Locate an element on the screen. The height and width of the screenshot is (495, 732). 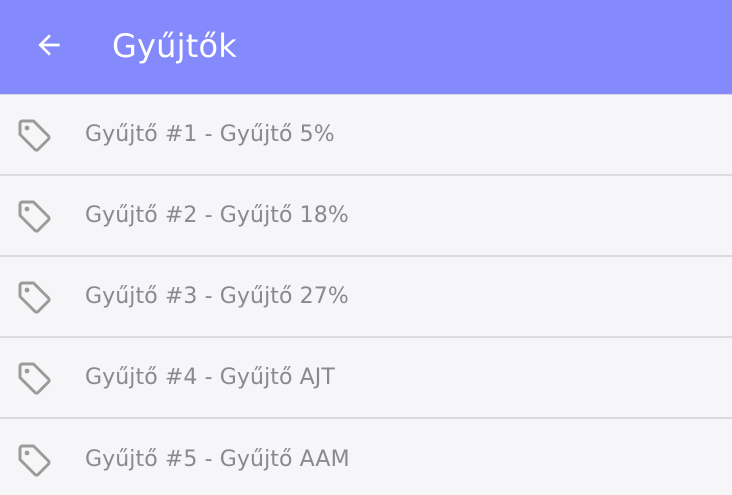
list-item-label: Gyűjtő #3 - Gyűjtő 27% is located at coordinates (217, 296).